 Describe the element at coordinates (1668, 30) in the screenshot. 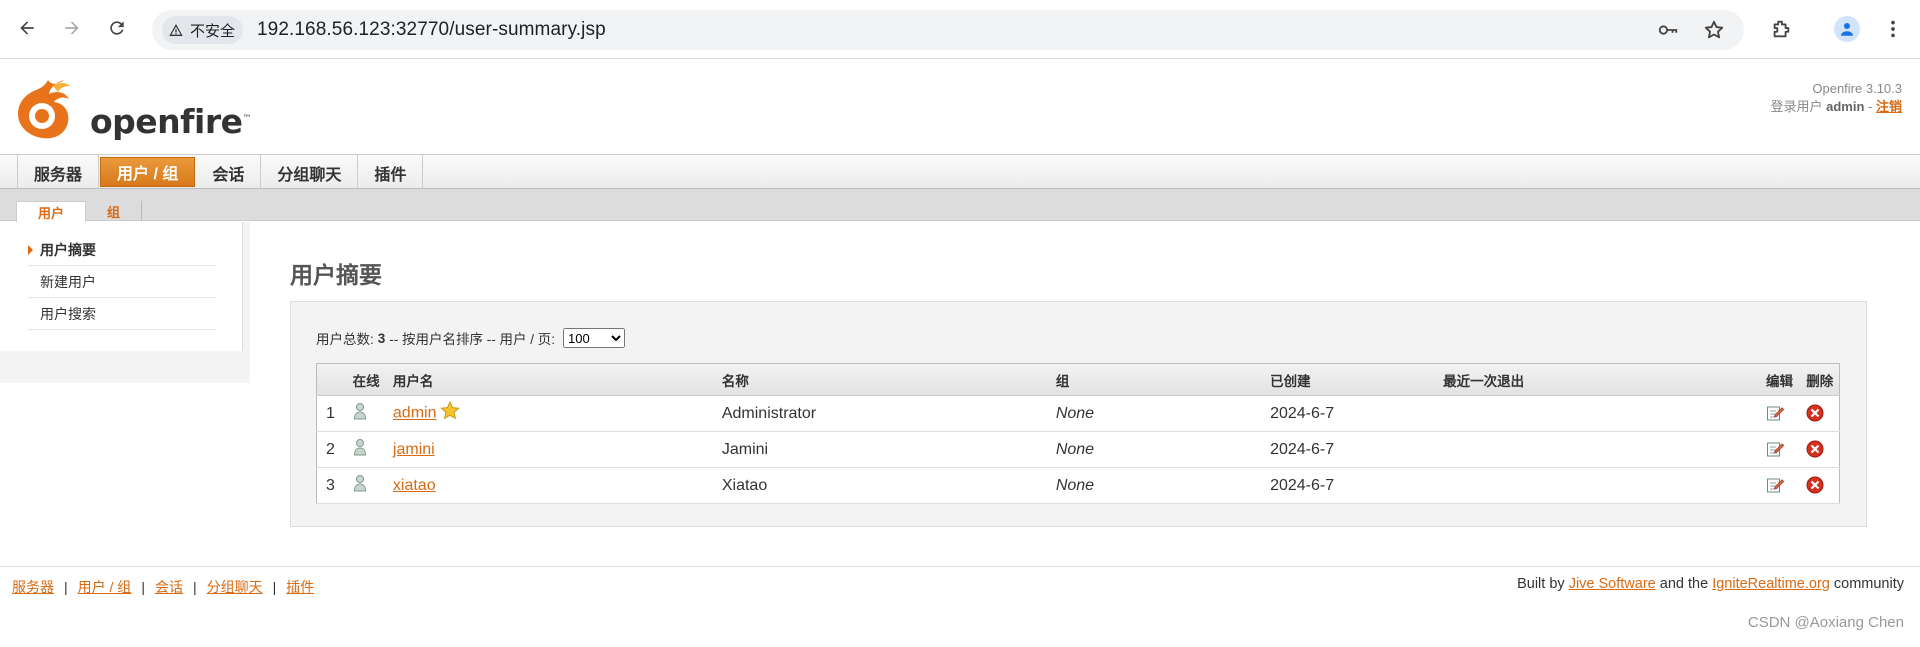

I see `key-icon` at that location.